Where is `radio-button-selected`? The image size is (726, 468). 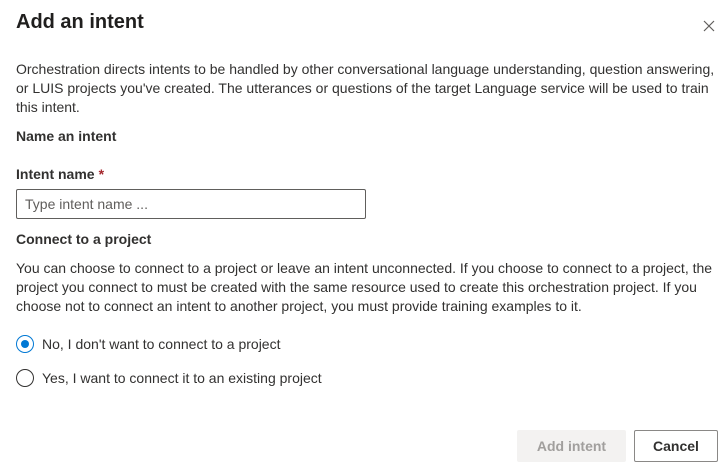 radio-button-selected is located at coordinates (25, 344).